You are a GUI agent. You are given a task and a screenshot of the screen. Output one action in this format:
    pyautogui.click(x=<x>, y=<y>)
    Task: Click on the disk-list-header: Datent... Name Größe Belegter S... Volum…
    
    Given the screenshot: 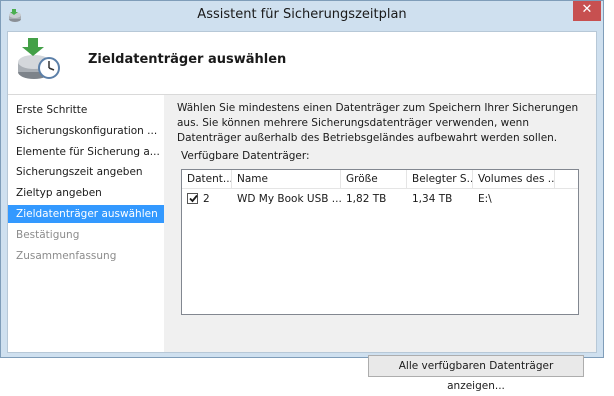 What is the action you would take?
    pyautogui.click(x=380, y=179)
    